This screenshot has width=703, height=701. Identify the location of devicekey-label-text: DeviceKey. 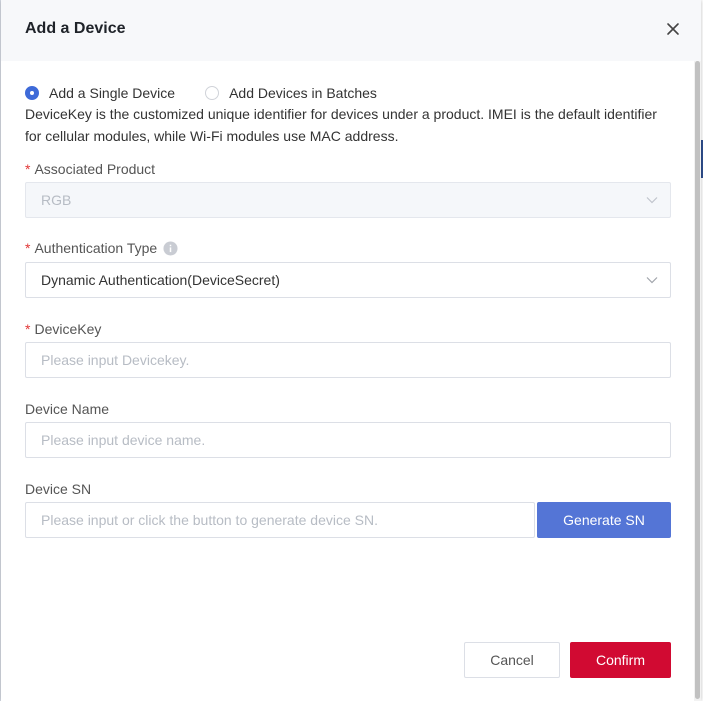
(68, 329).